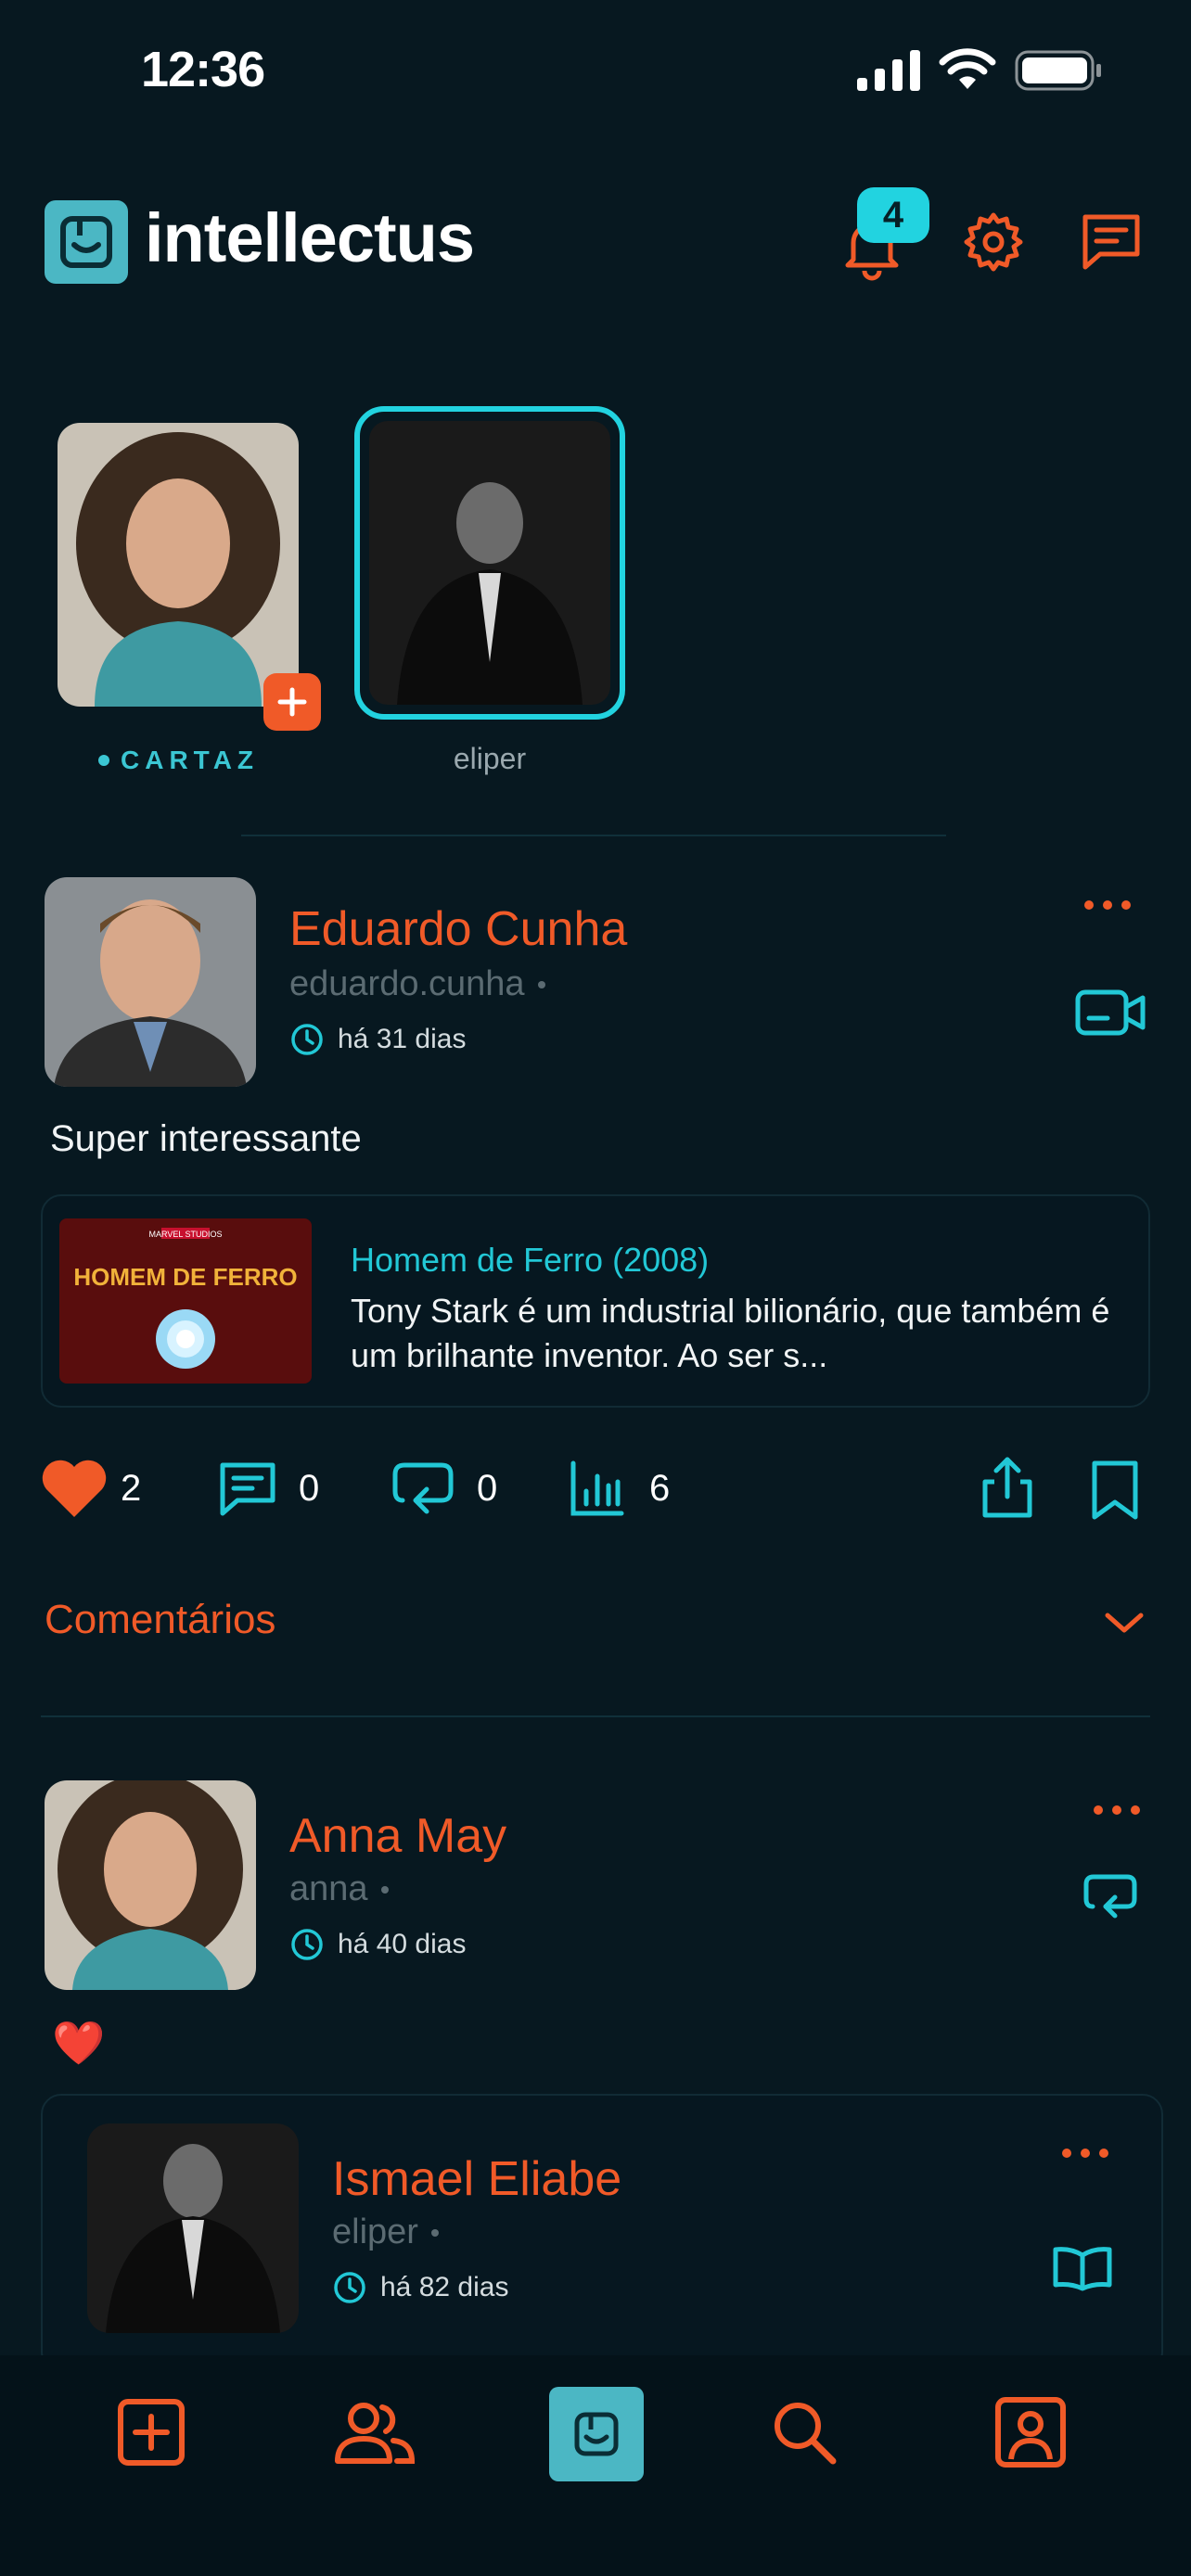  I want to click on bar-chart-icon, so click(597, 1488).